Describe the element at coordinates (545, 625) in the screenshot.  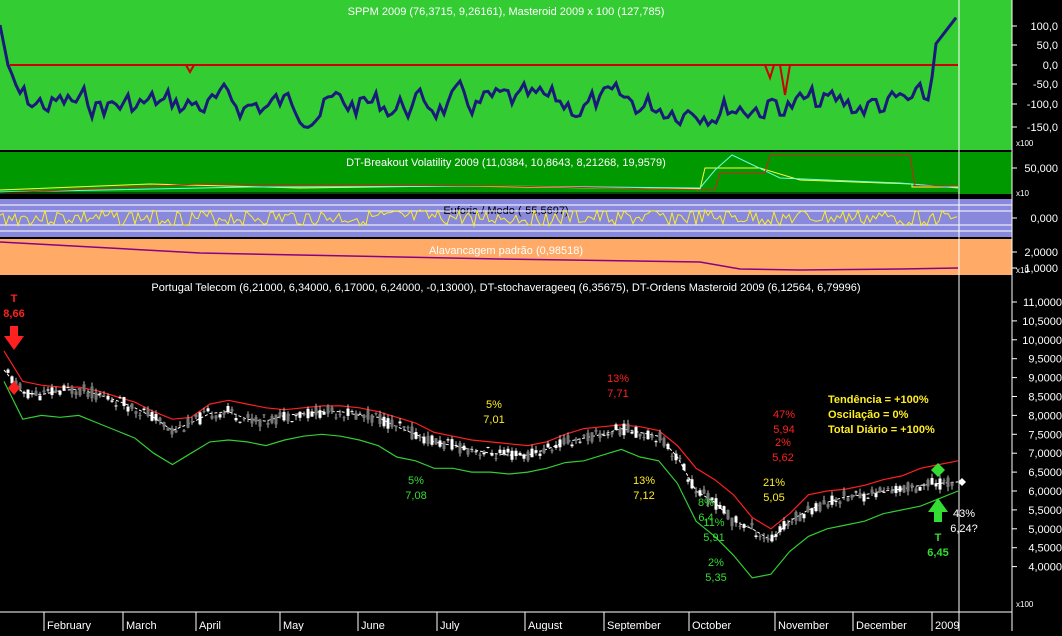
I see `month-label: August` at that location.